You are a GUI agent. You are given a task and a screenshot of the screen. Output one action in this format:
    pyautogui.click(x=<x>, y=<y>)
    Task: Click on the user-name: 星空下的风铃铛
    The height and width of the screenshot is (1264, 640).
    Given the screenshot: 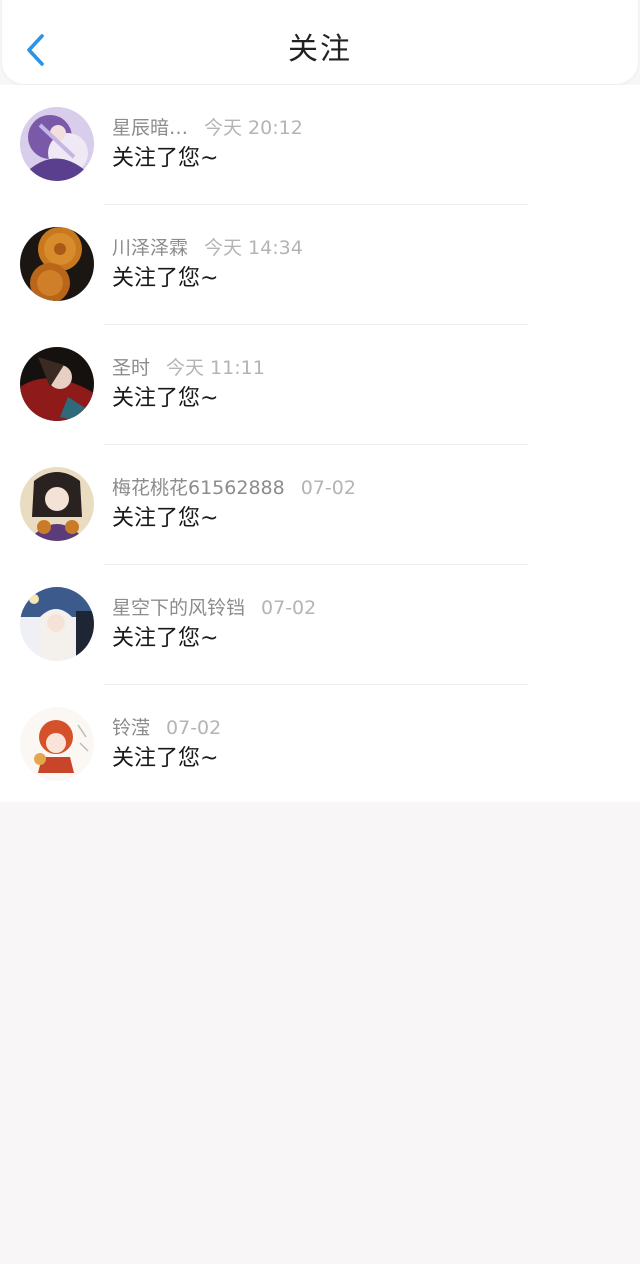 What is the action you would take?
    pyautogui.click(x=178, y=608)
    